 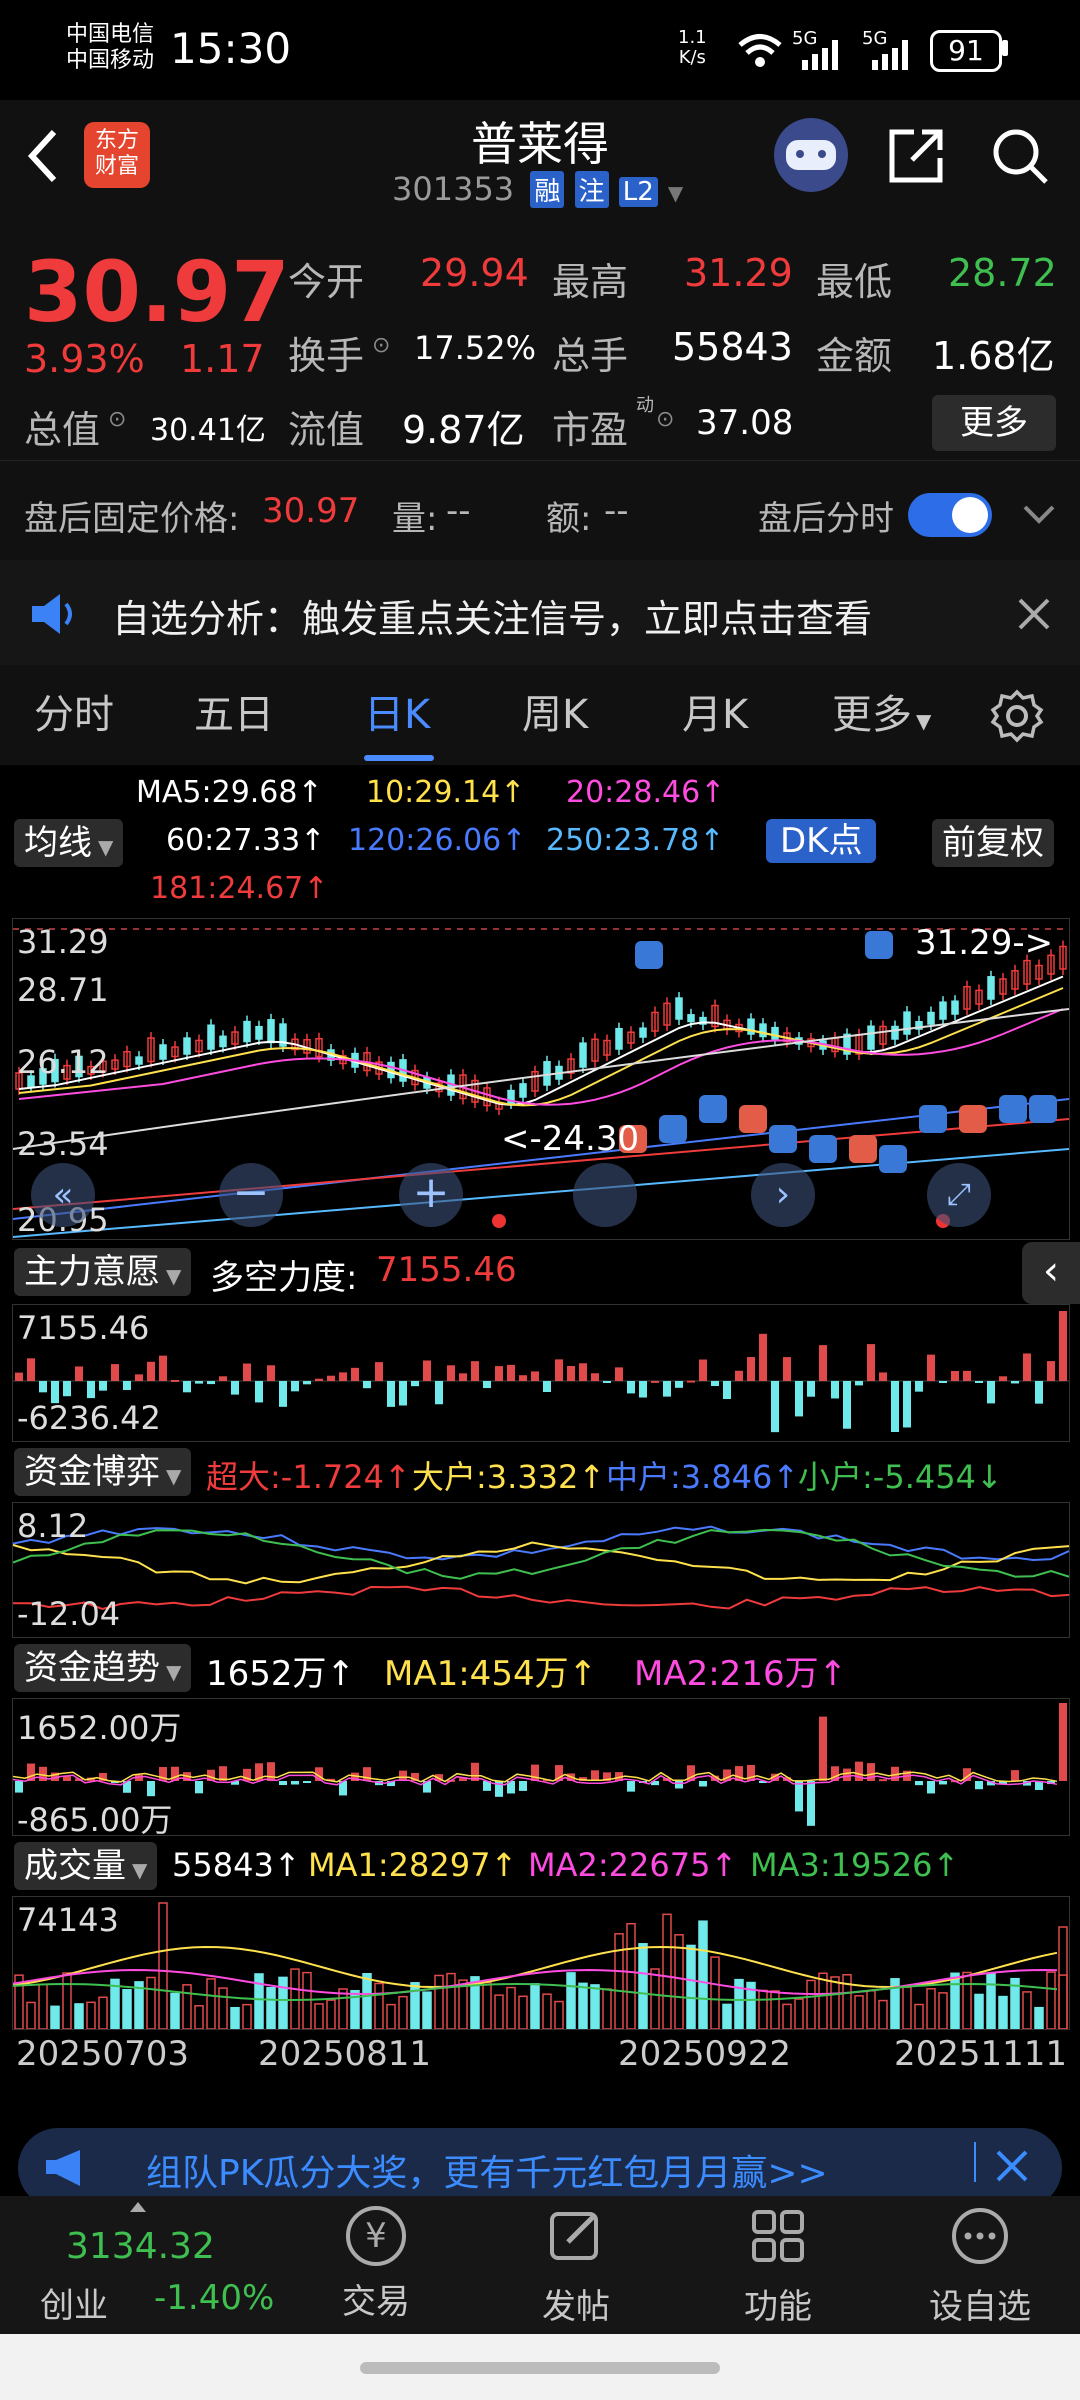 I want to click on more-quote-button: 更多, so click(x=994, y=423).